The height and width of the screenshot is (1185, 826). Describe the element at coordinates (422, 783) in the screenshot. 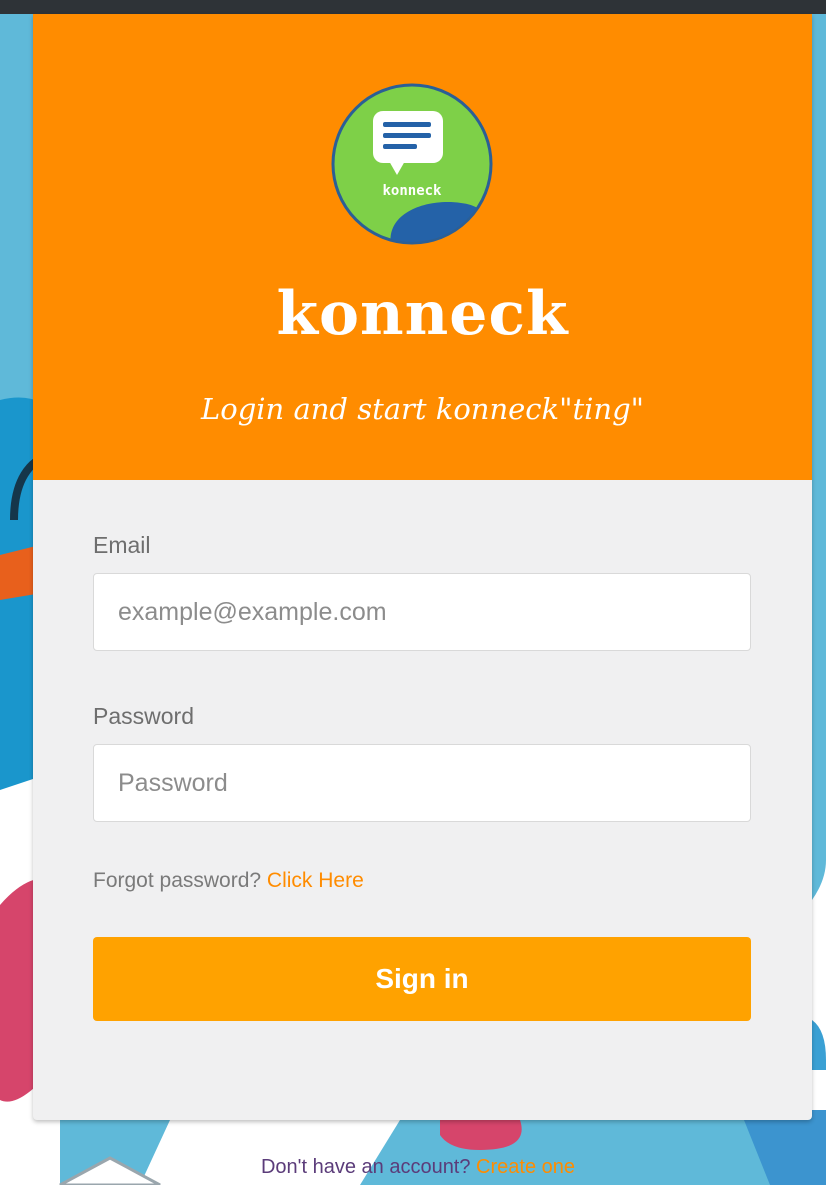

I see `password-input` at that location.